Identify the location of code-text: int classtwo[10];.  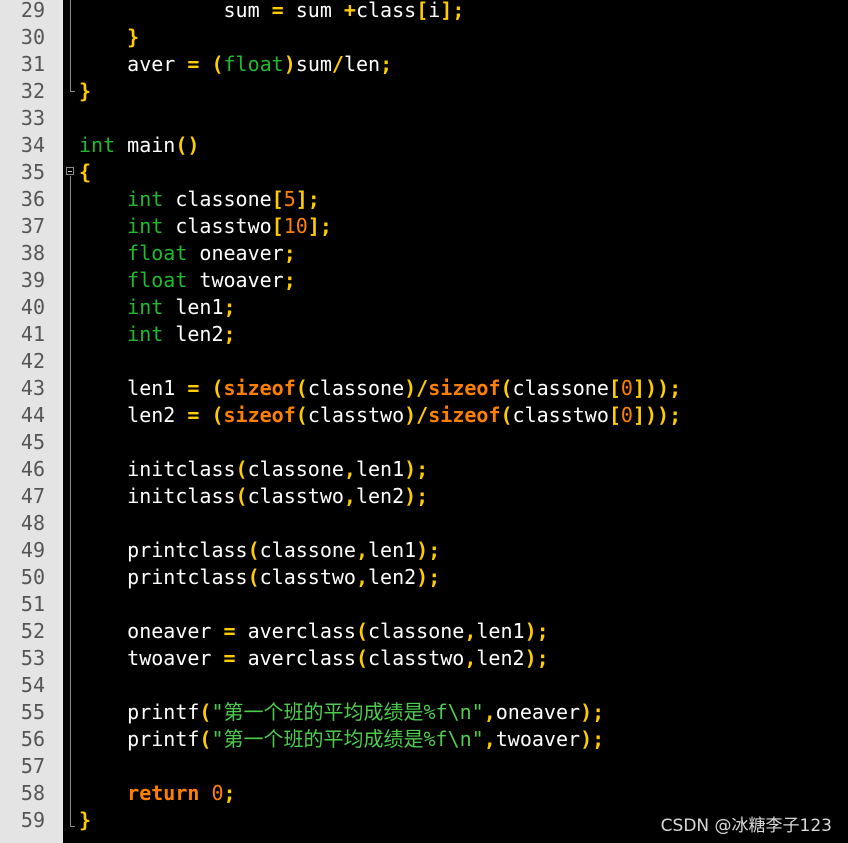
(205, 226).